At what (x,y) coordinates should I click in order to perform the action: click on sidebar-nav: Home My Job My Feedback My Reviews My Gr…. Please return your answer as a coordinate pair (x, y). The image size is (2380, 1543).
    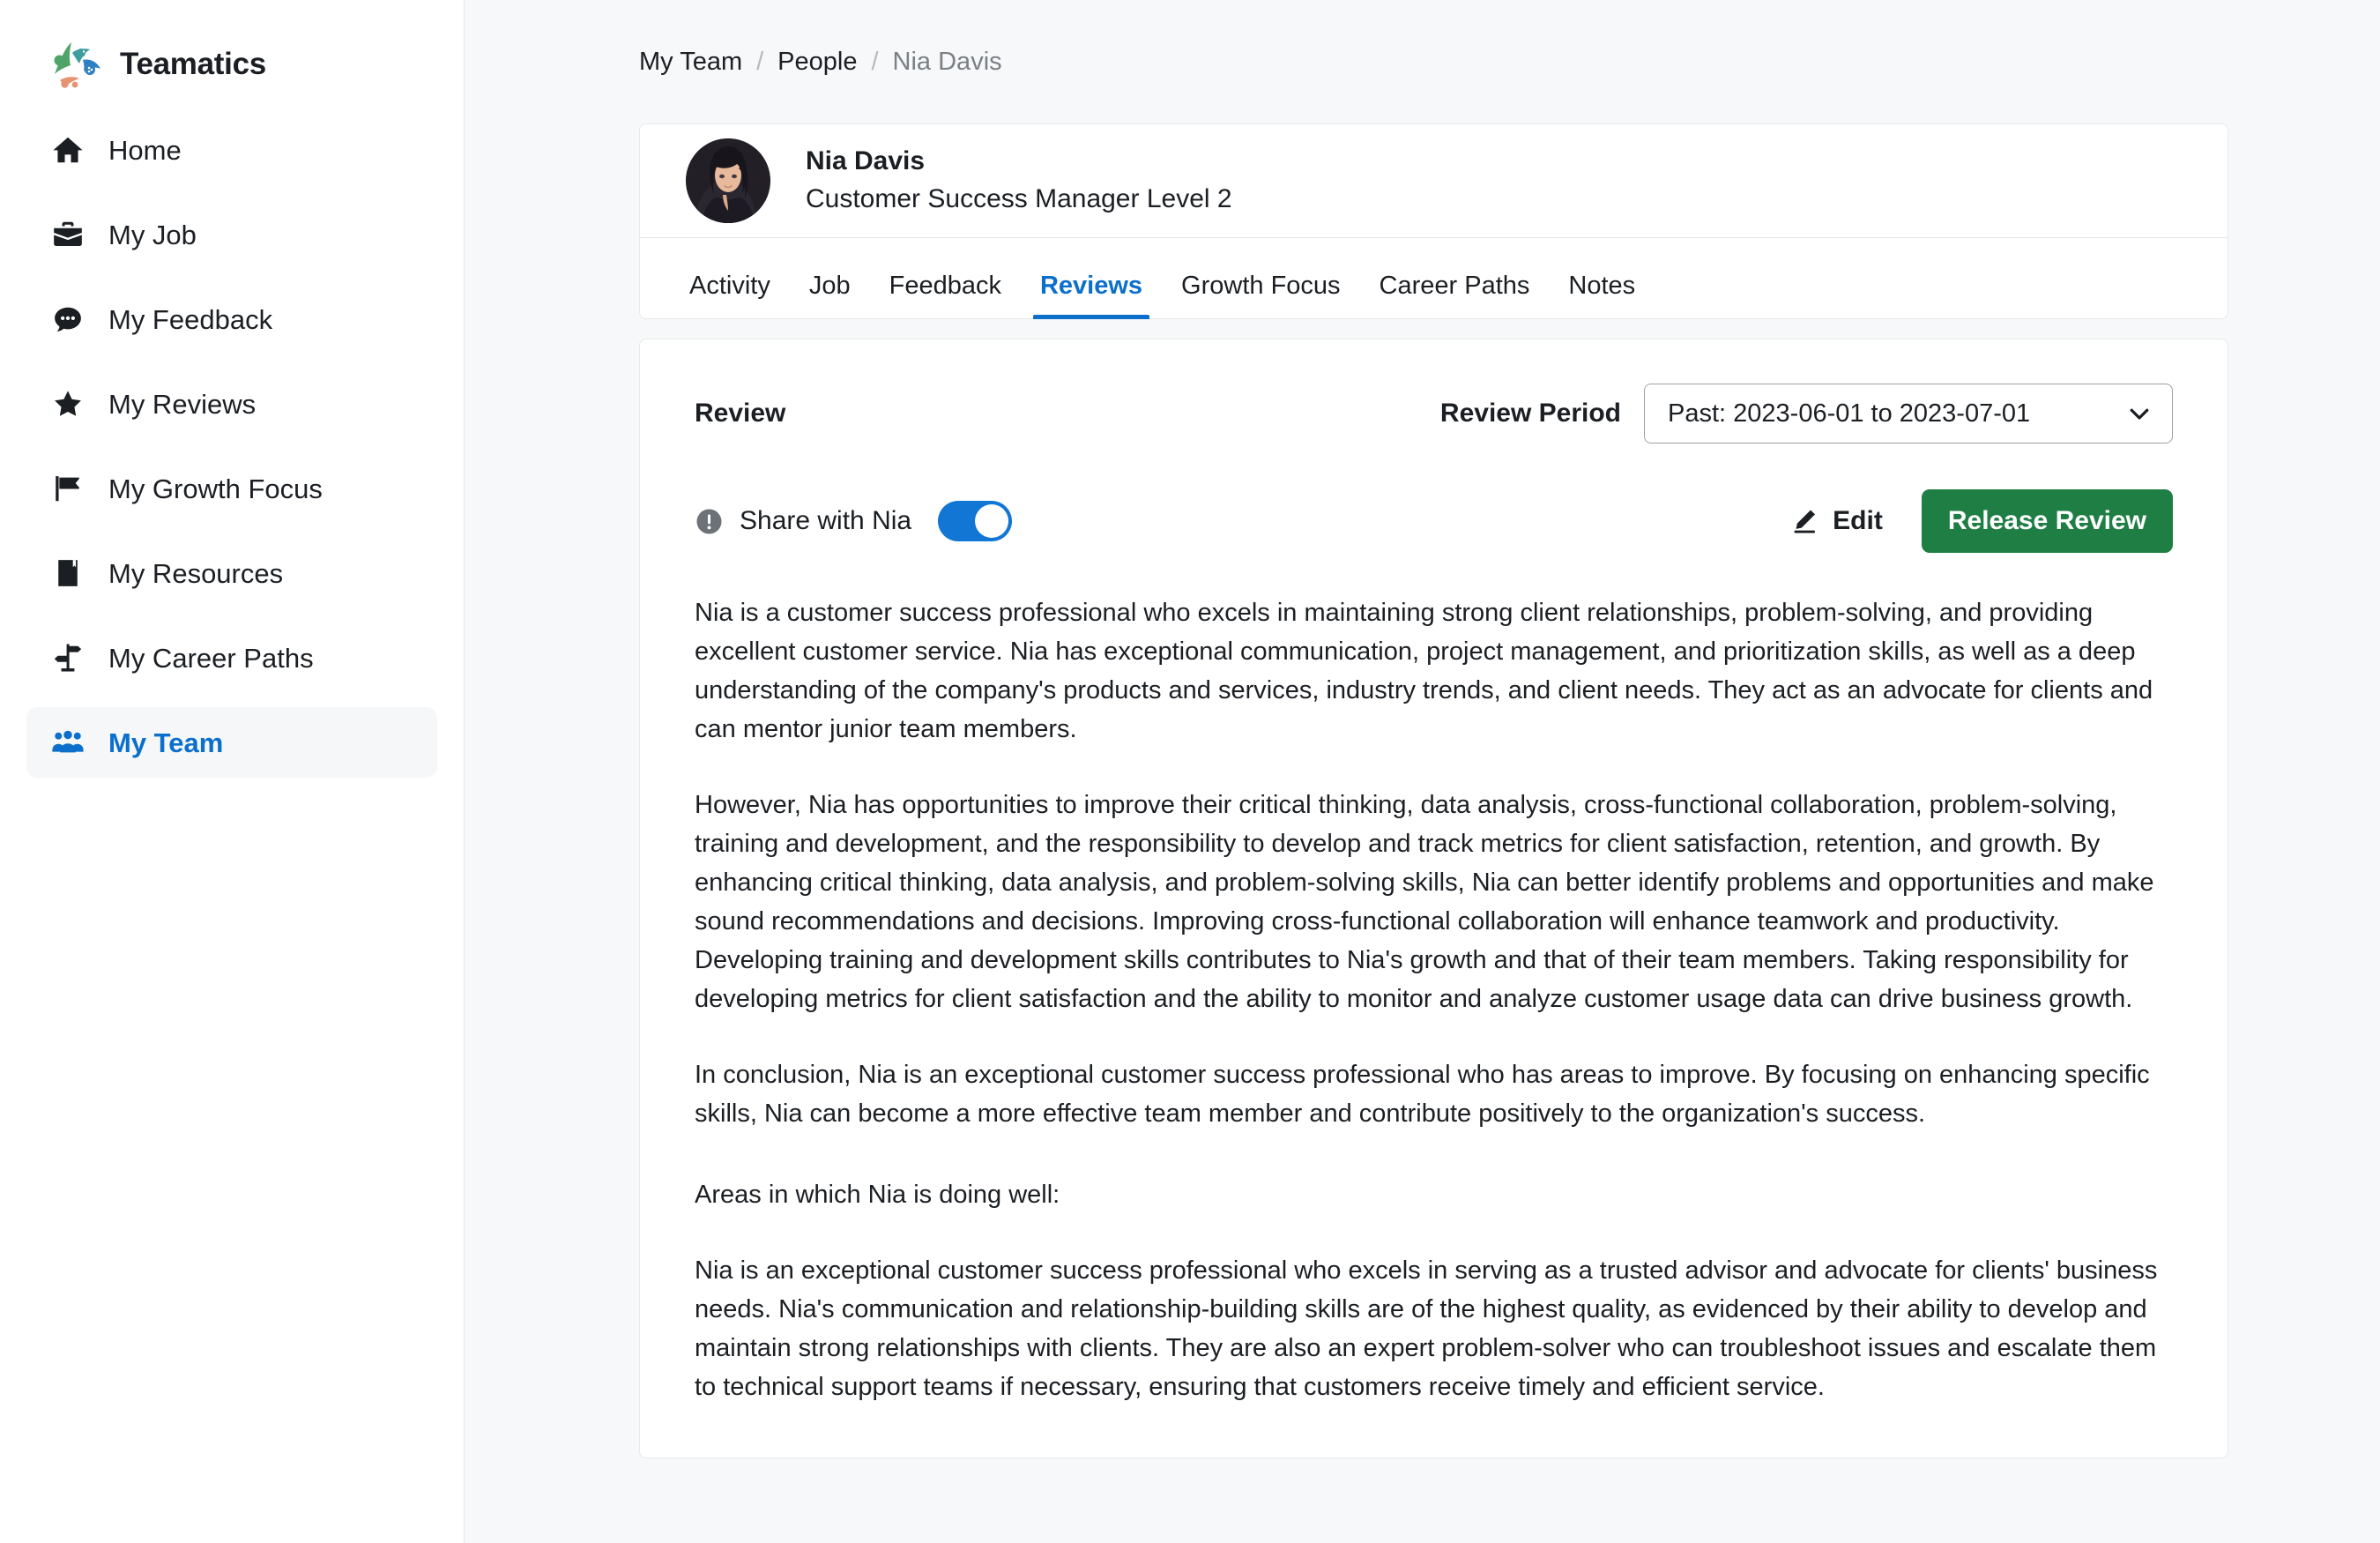
    Looking at the image, I should click on (232, 446).